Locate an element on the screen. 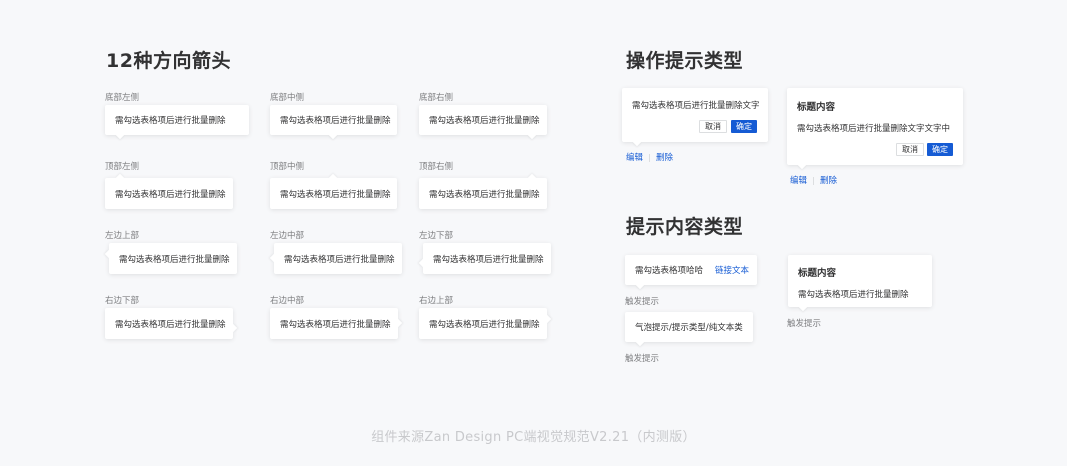 The width and height of the screenshot is (1067, 466). caption: 左边下部 is located at coordinates (436, 236).